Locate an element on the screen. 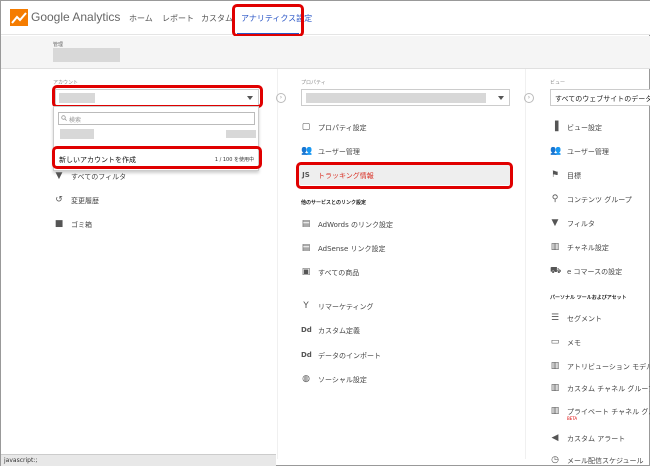  menu-label: カスタム チャネル グループ is located at coordinates (608, 389).